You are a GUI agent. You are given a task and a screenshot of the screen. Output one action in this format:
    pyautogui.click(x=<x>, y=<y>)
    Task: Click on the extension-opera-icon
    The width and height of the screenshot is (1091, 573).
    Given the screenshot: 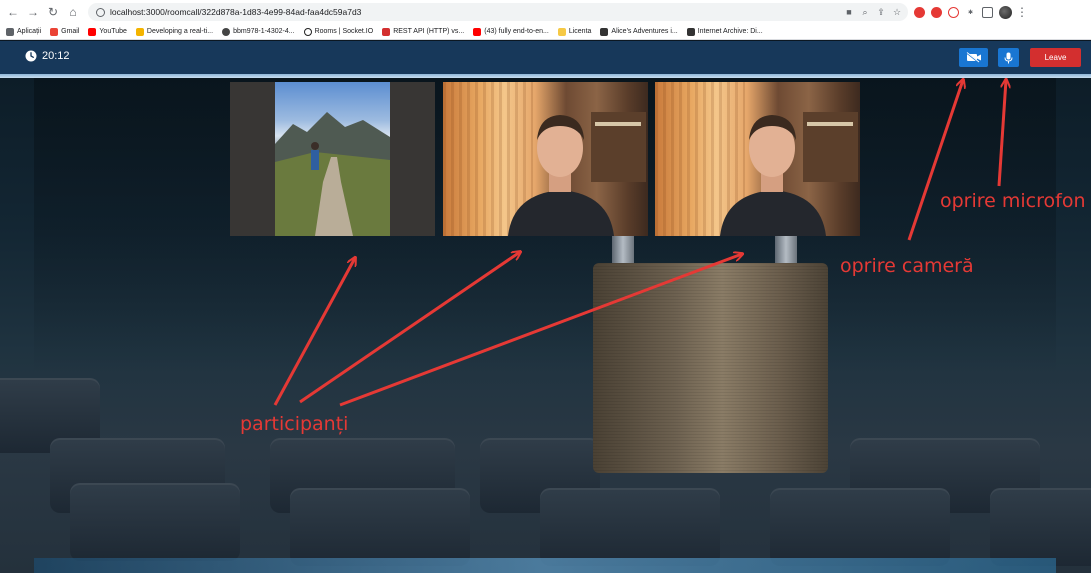 What is the action you would take?
    pyautogui.click(x=919, y=12)
    